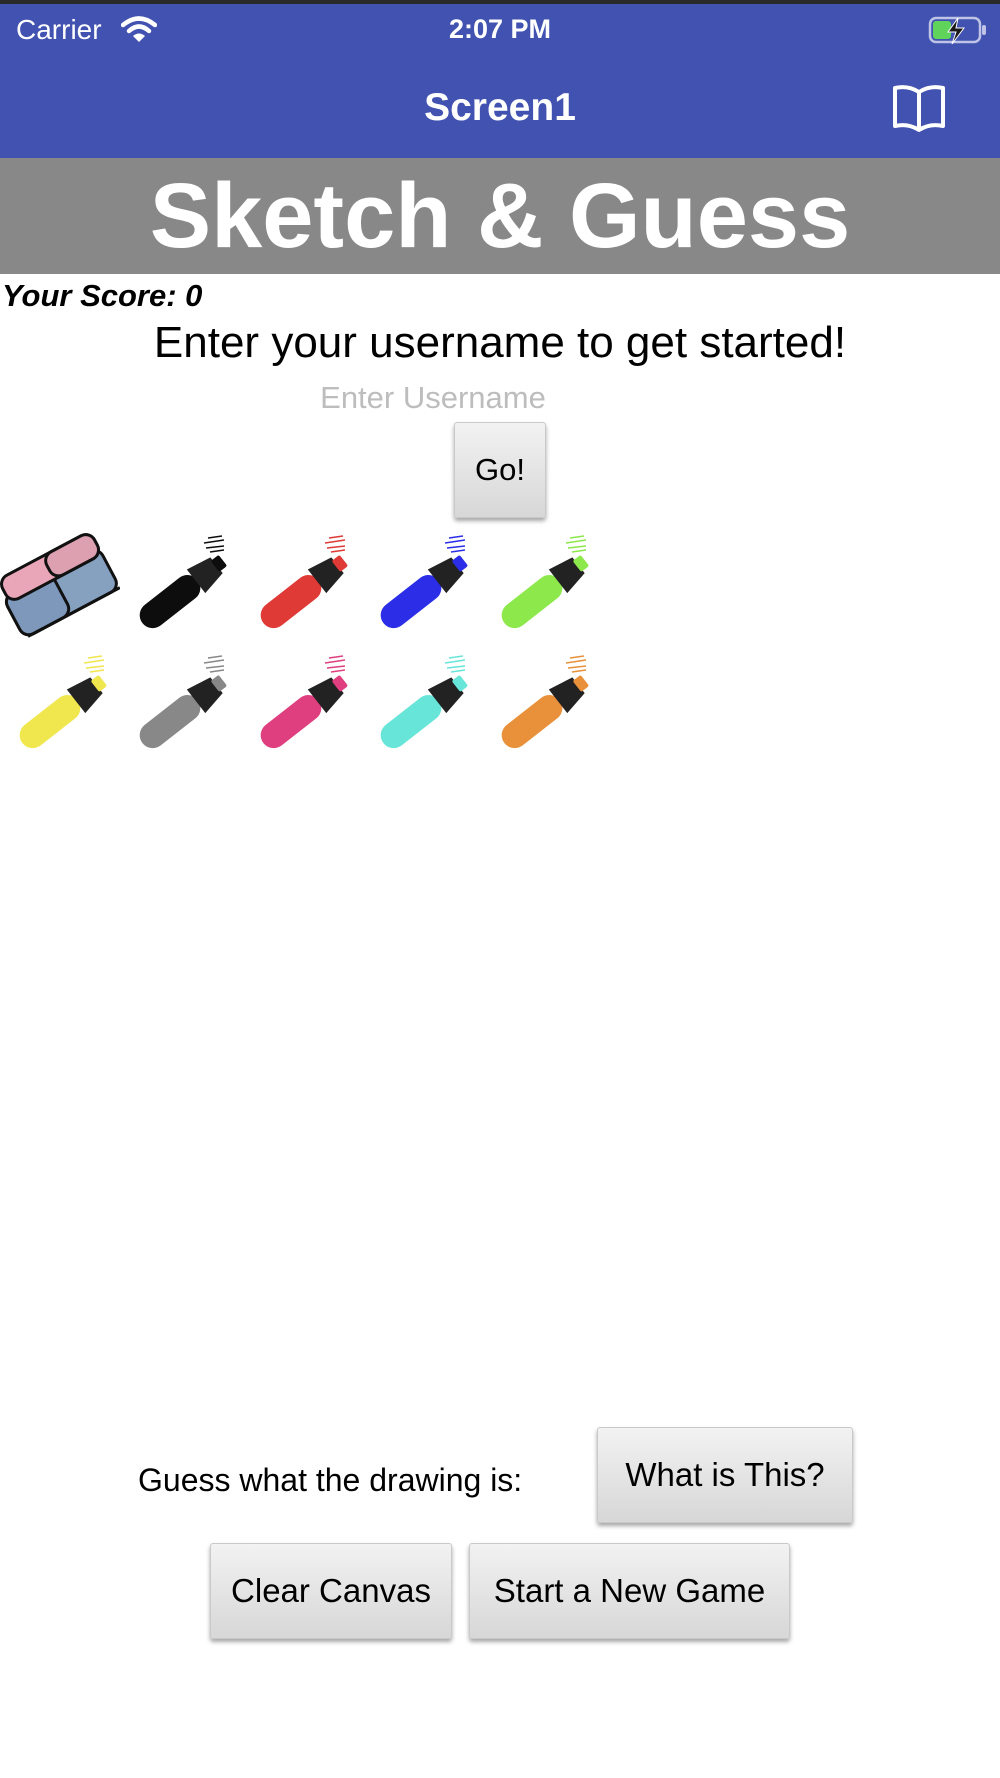 This screenshot has height=1778, width=1000. What do you see at coordinates (102, 295) in the screenshot?
I see `score-label: Your Score: 0` at bounding box center [102, 295].